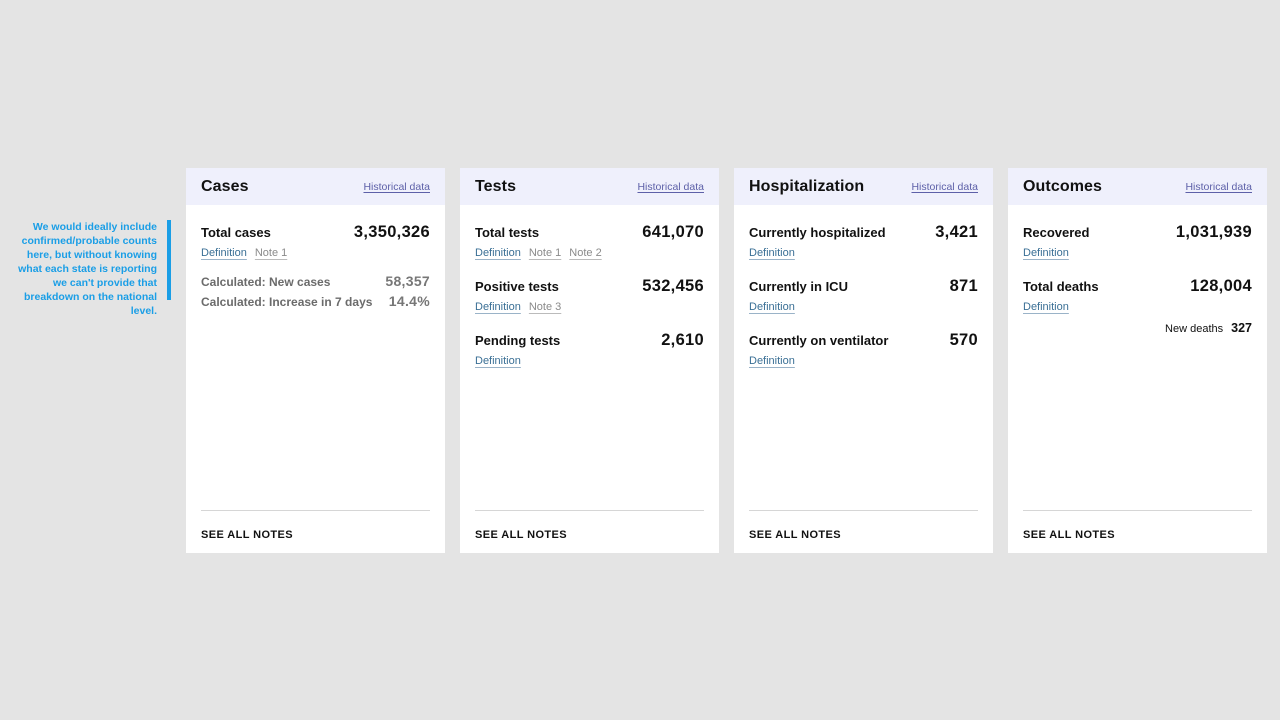 The image size is (1280, 720). I want to click on metric-value: 532,456, so click(673, 286).